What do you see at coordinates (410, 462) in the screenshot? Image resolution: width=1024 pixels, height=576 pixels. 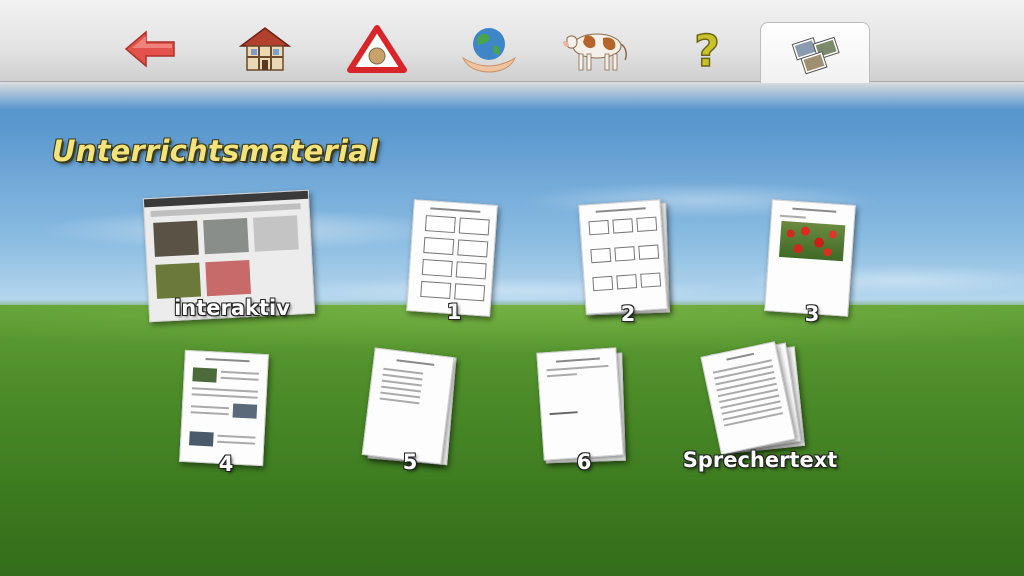 I see `document-label: 5` at bounding box center [410, 462].